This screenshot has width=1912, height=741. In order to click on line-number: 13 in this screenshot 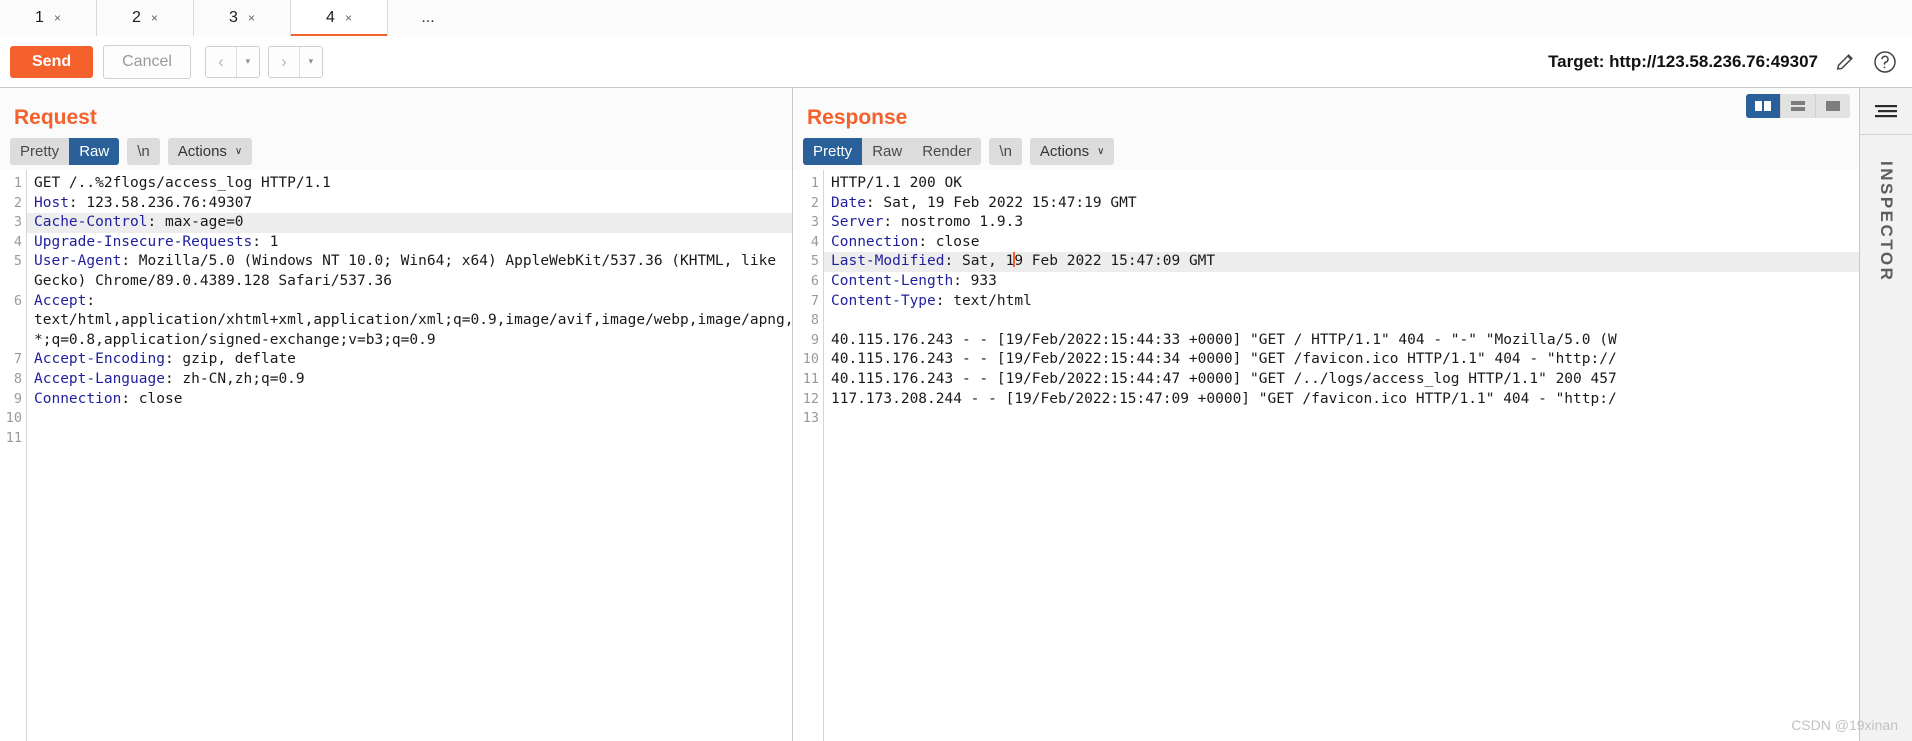, I will do `click(810, 418)`.